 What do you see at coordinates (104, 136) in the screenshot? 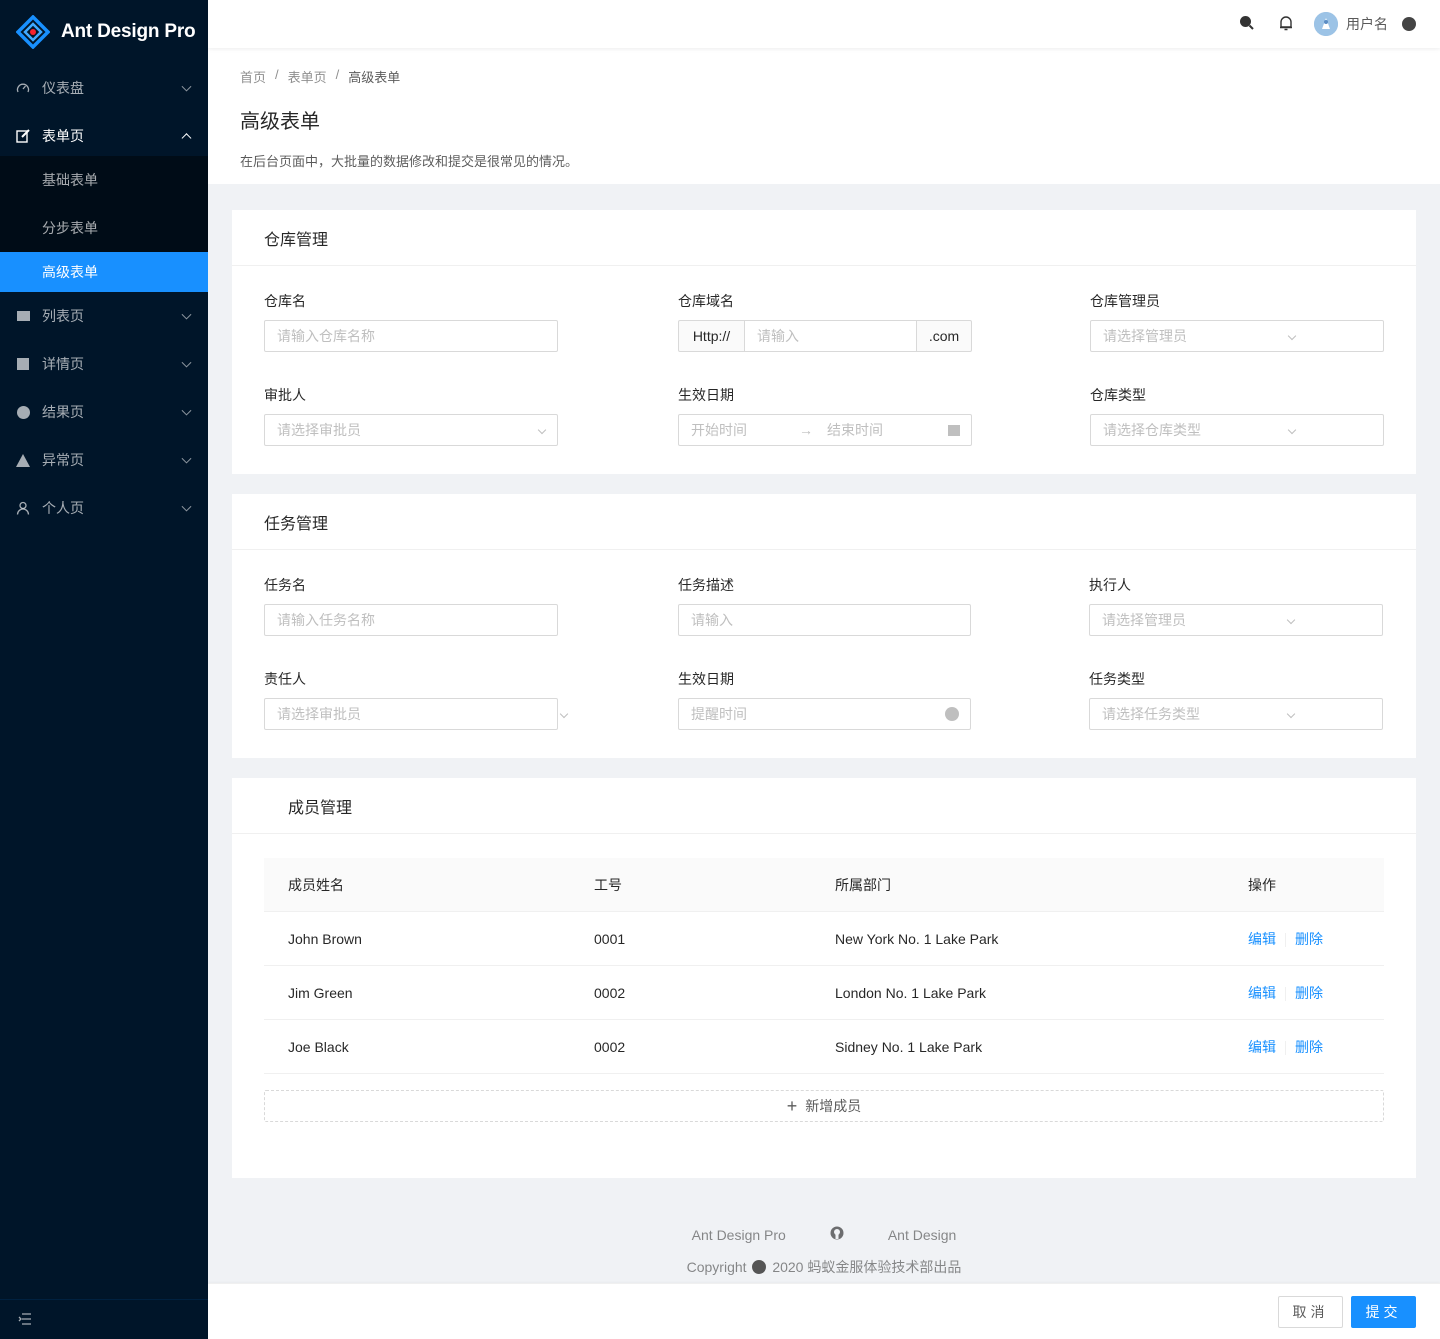
I see `sidebar-item-form: 表单页` at bounding box center [104, 136].